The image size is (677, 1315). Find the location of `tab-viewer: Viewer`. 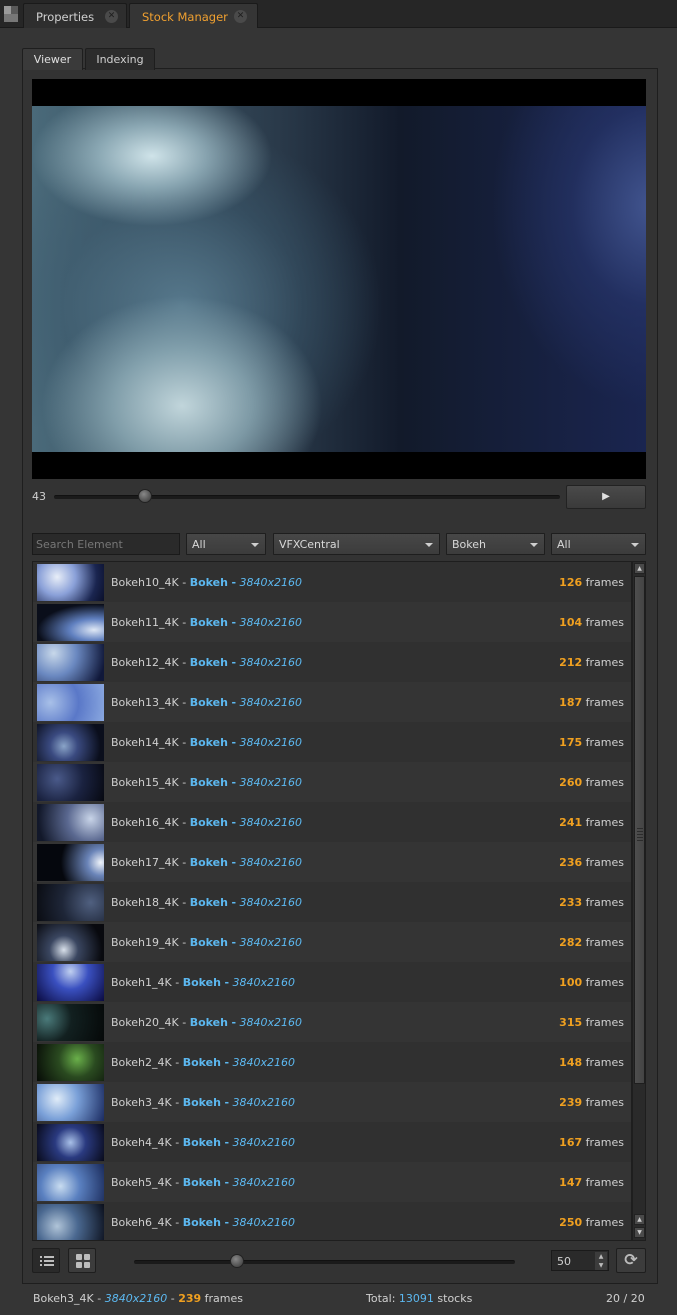

tab-viewer: Viewer is located at coordinates (52, 59).